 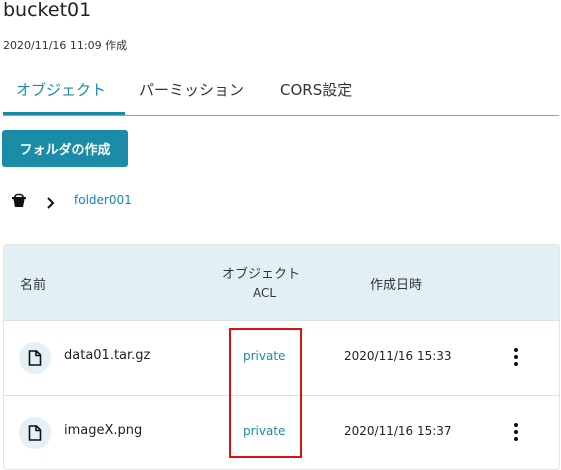 What do you see at coordinates (47, 10) in the screenshot?
I see `bucket-title: bucket01` at bounding box center [47, 10].